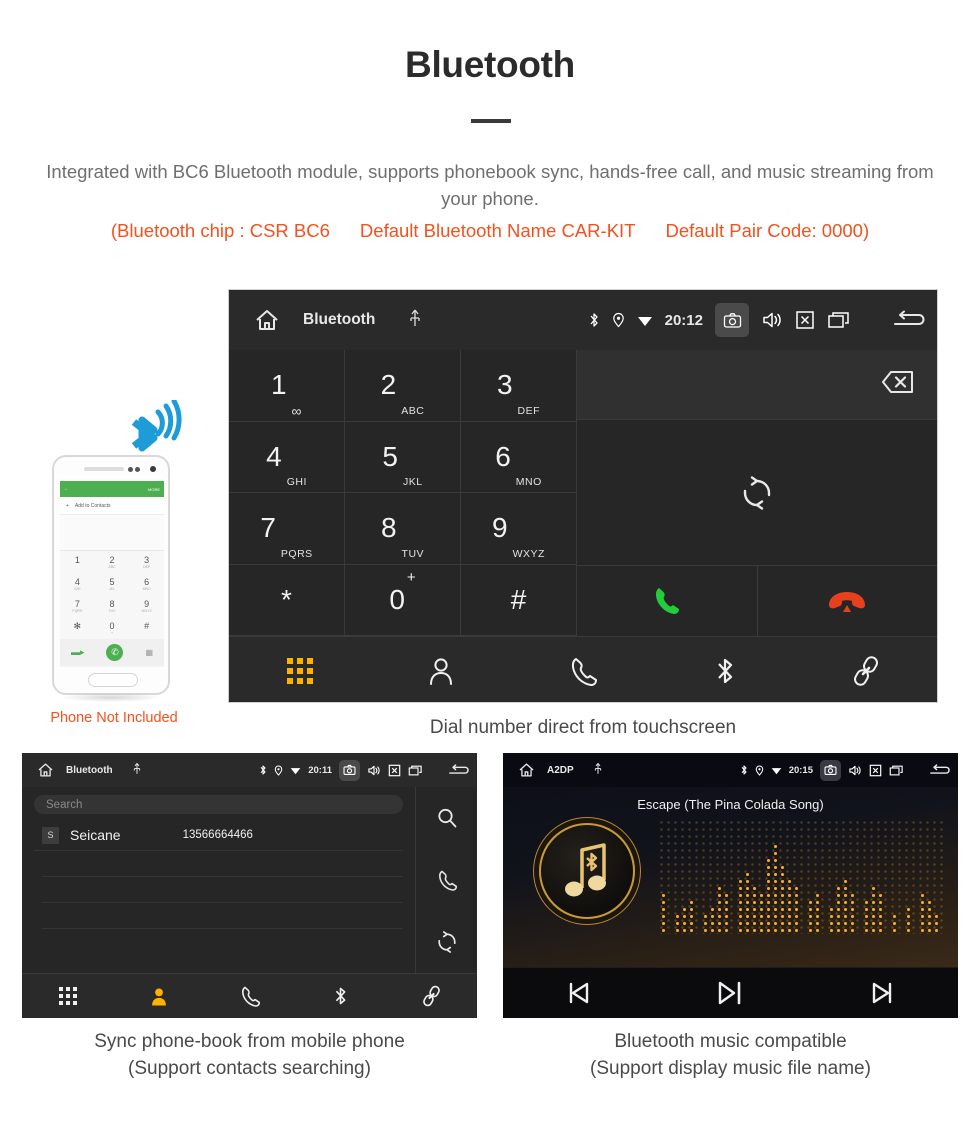  What do you see at coordinates (64, 804) in the screenshot?
I see `search-placeholder: Search` at bounding box center [64, 804].